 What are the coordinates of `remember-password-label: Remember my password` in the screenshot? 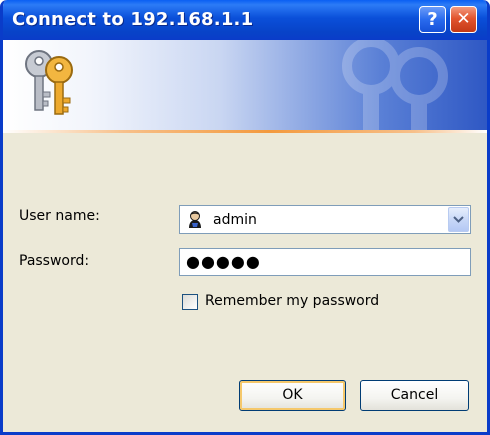 It's located at (292, 301).